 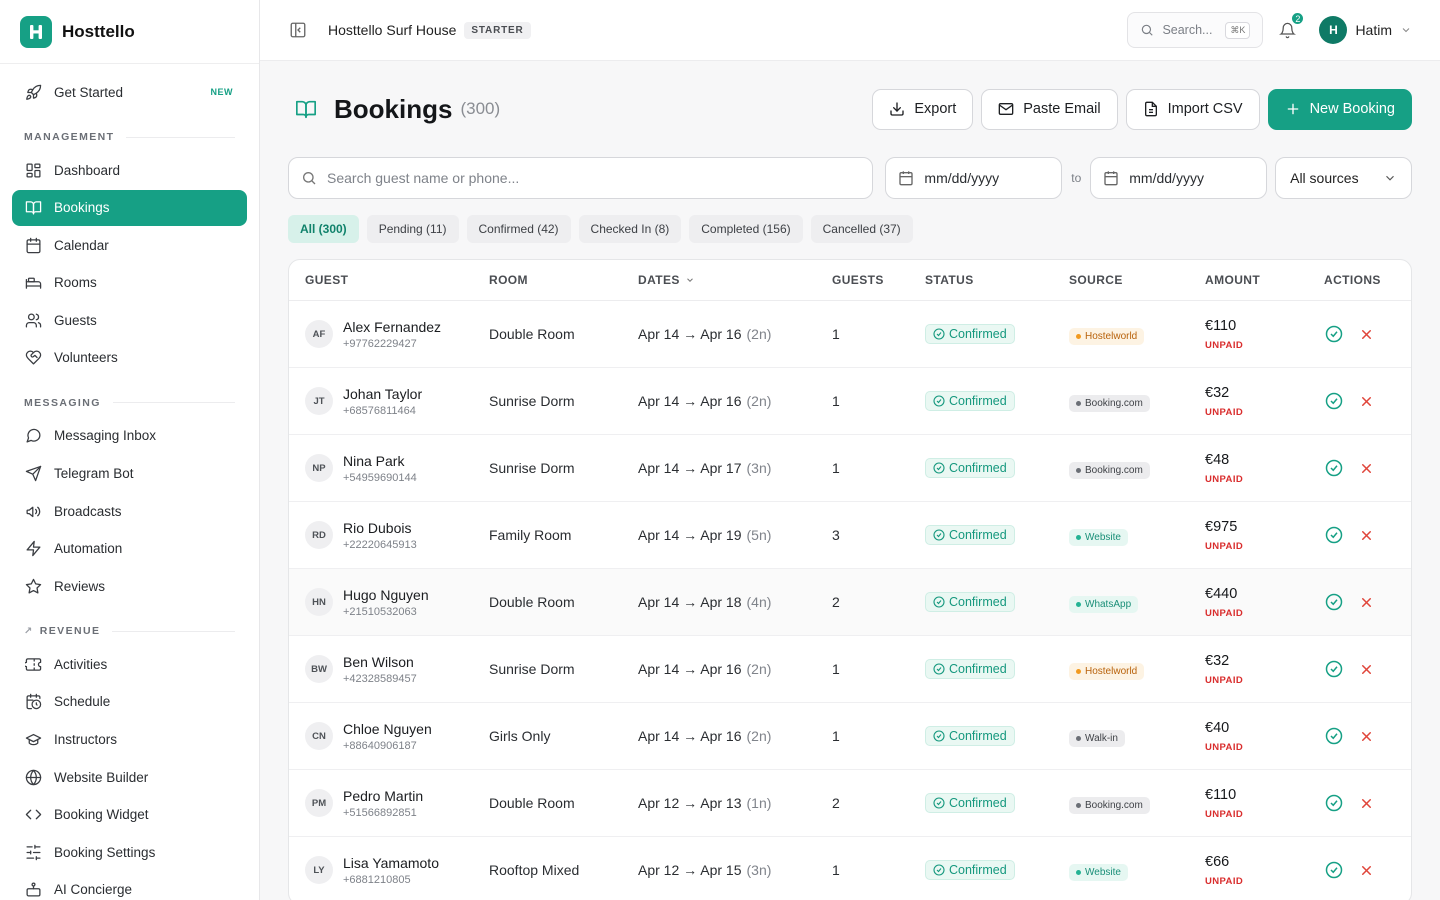 What do you see at coordinates (129, 436) in the screenshot?
I see `sidebar-item-messaging-inbox: Messaging Inbox` at bounding box center [129, 436].